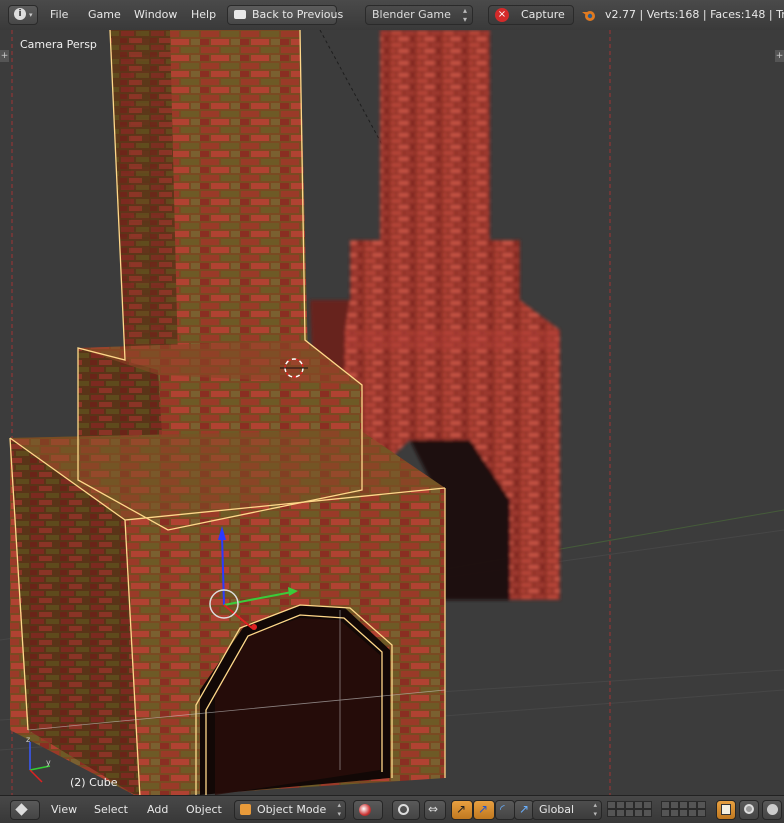 Image resolution: width=784 pixels, height=823 pixels. What do you see at coordinates (20, 14) in the screenshot?
I see `info-icon: i` at bounding box center [20, 14].